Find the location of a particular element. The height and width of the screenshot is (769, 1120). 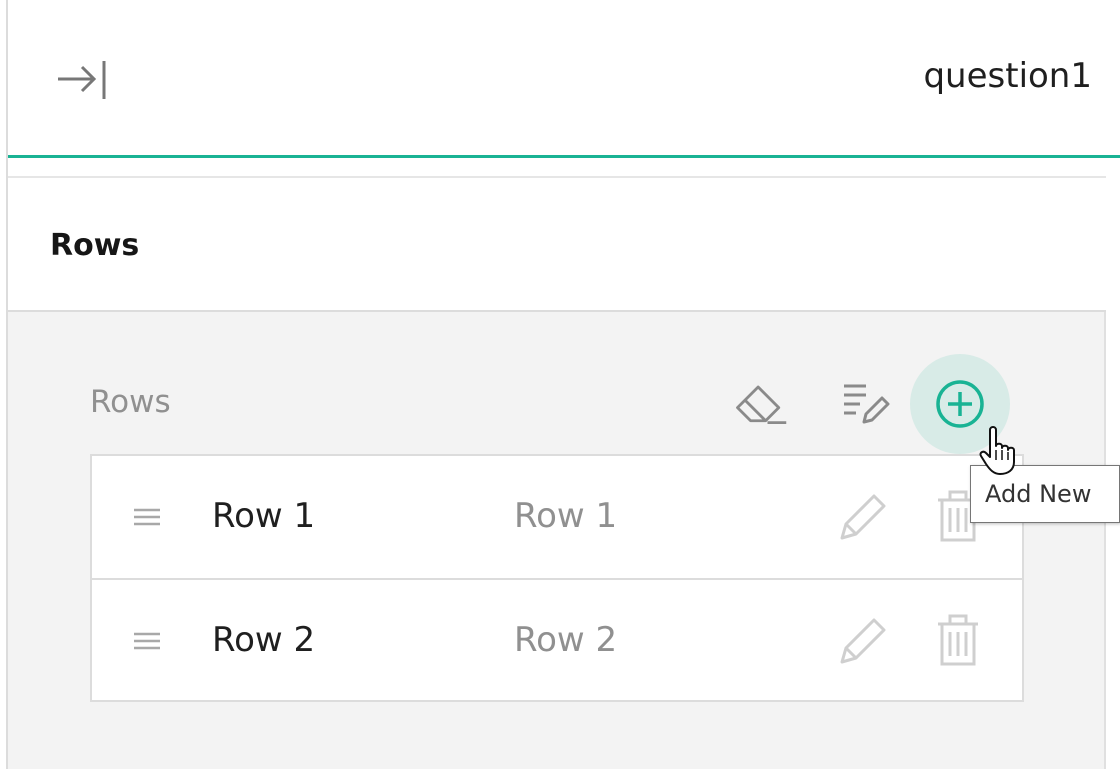

item-text: Row 2 is located at coordinates (565, 640).